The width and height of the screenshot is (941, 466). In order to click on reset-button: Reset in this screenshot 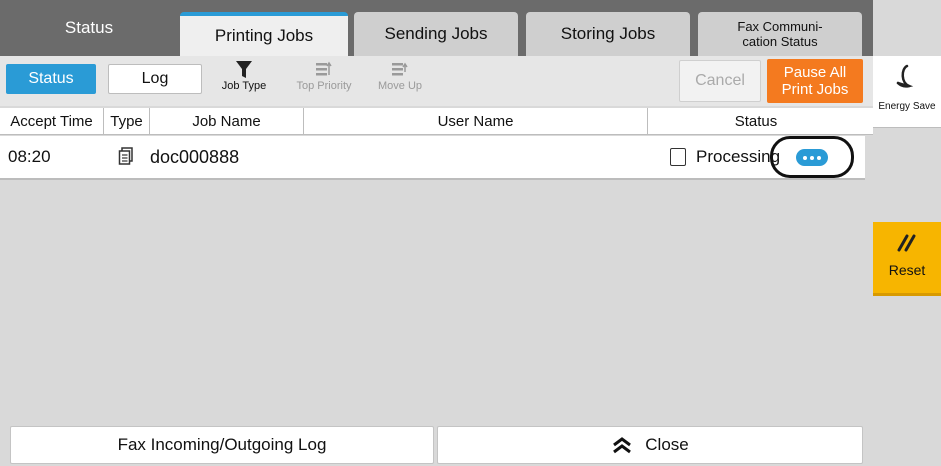, I will do `click(907, 259)`.